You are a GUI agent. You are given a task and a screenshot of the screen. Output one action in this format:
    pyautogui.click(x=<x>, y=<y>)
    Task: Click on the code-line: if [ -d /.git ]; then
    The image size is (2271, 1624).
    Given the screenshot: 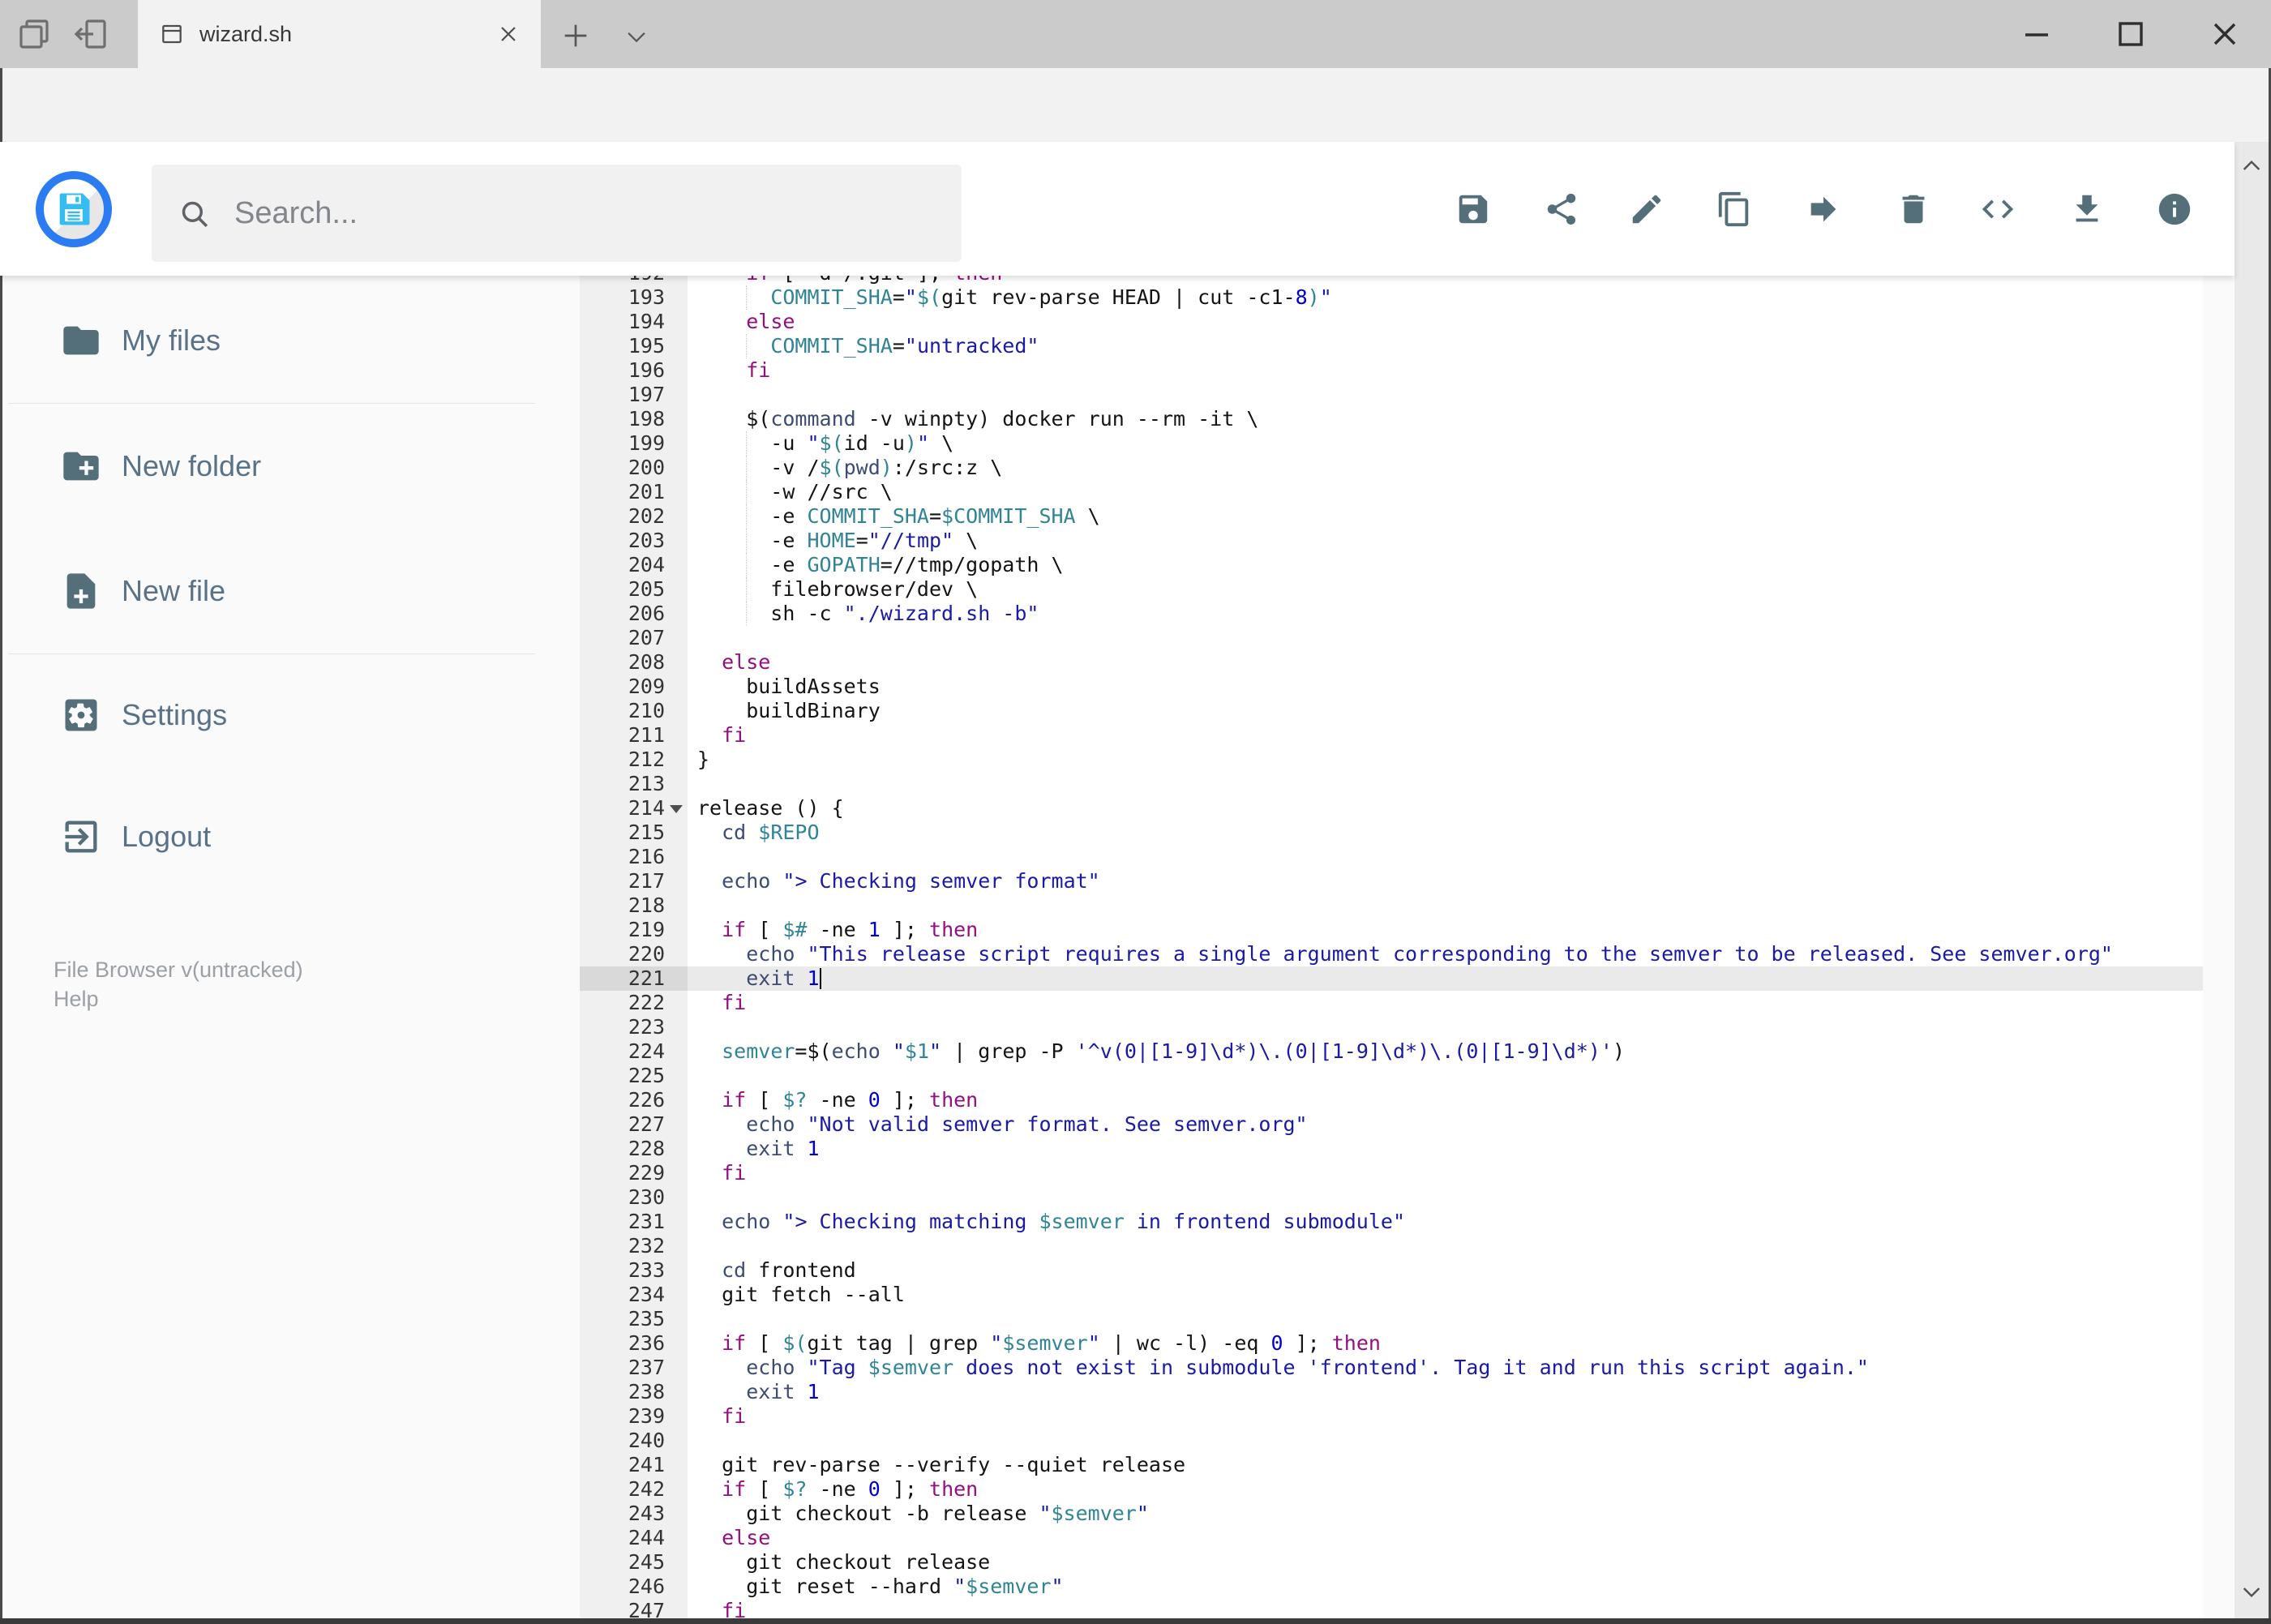 What is the action you would take?
    pyautogui.click(x=1445, y=280)
    